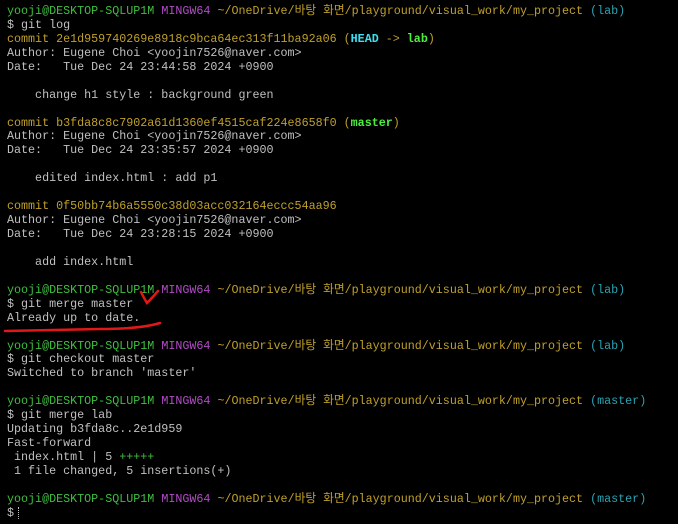 The height and width of the screenshot is (524, 678). What do you see at coordinates (140, 150) in the screenshot?
I see `output-text: Date: Tue Dec 24 23:35:57 2024 +0900` at bounding box center [140, 150].